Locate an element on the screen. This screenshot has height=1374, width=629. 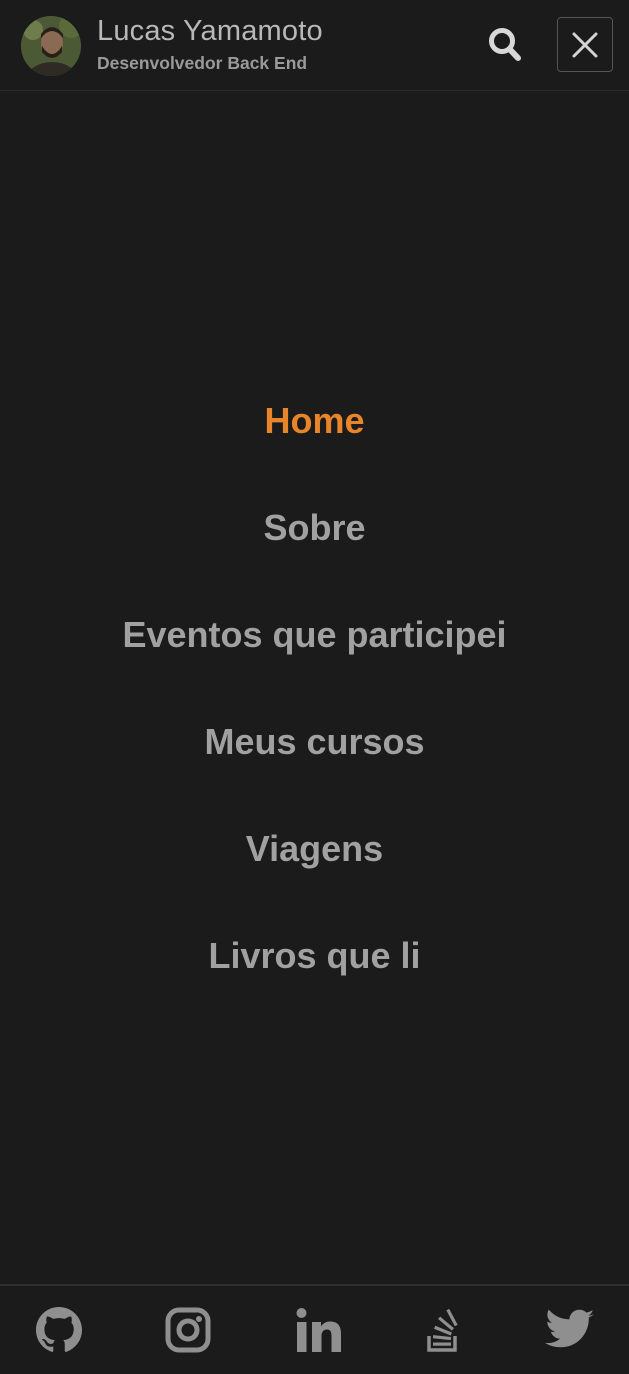
instagram-link is located at coordinates (188, 1330).